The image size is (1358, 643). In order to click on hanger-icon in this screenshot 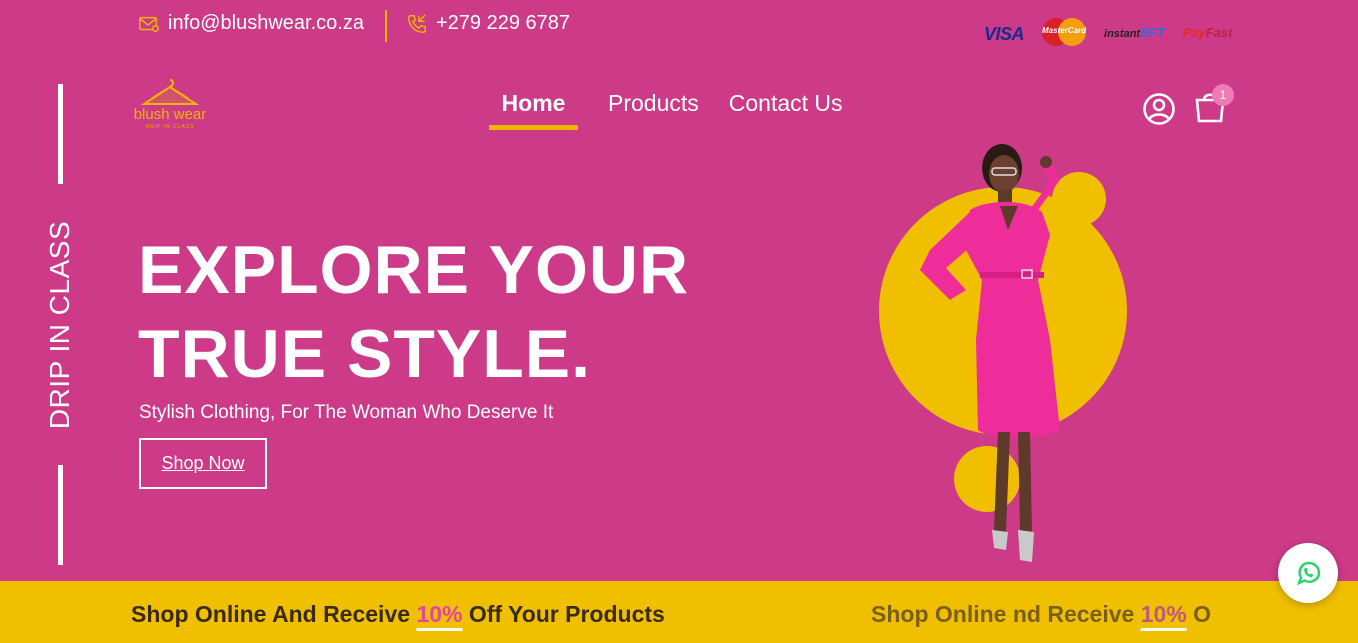, I will do `click(170, 92)`.